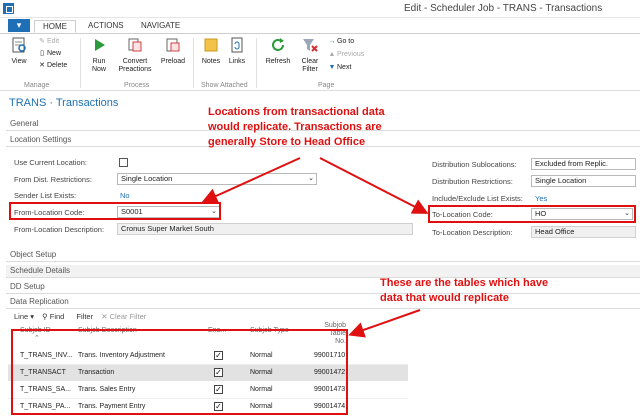 The width and height of the screenshot is (640, 418). Describe the element at coordinates (211, 45) in the screenshot. I see `notes-icon` at that location.